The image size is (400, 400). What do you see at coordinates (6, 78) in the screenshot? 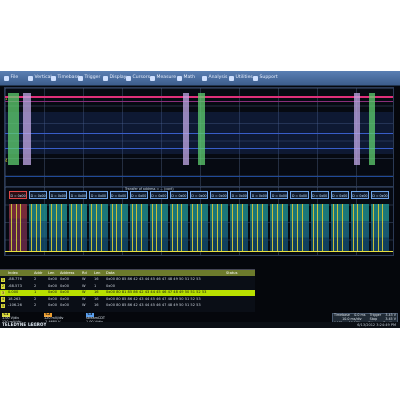
I see `file-icon` at bounding box center [6, 78].